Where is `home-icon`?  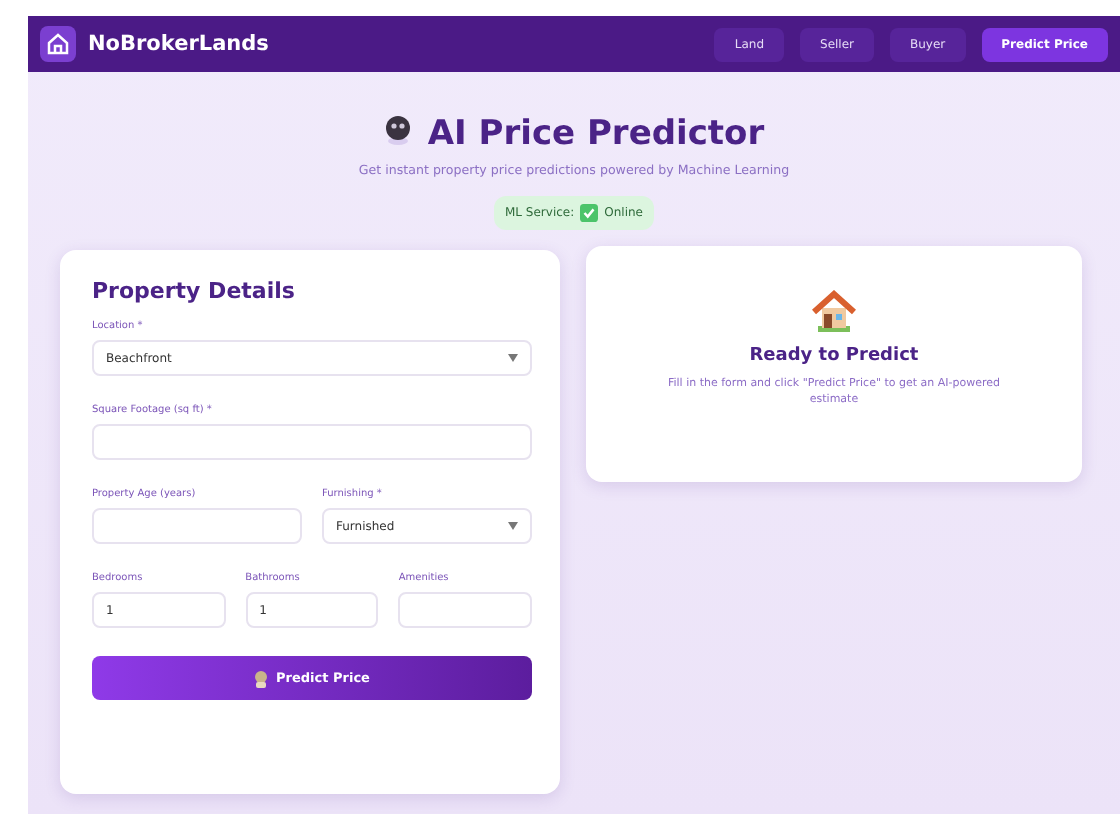
home-icon is located at coordinates (58, 44).